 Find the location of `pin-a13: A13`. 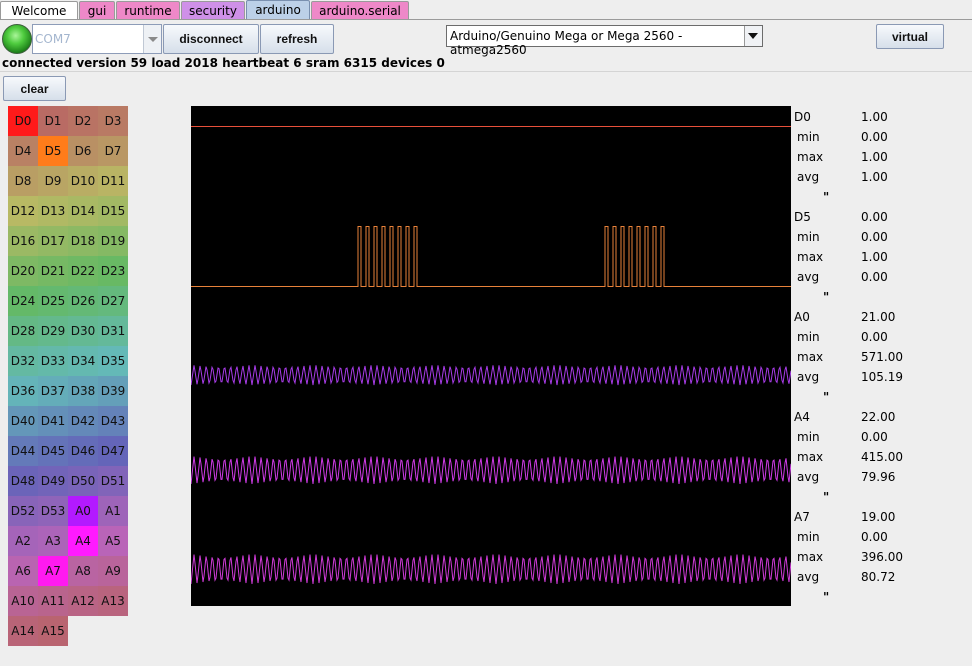

pin-a13: A13 is located at coordinates (113, 601).